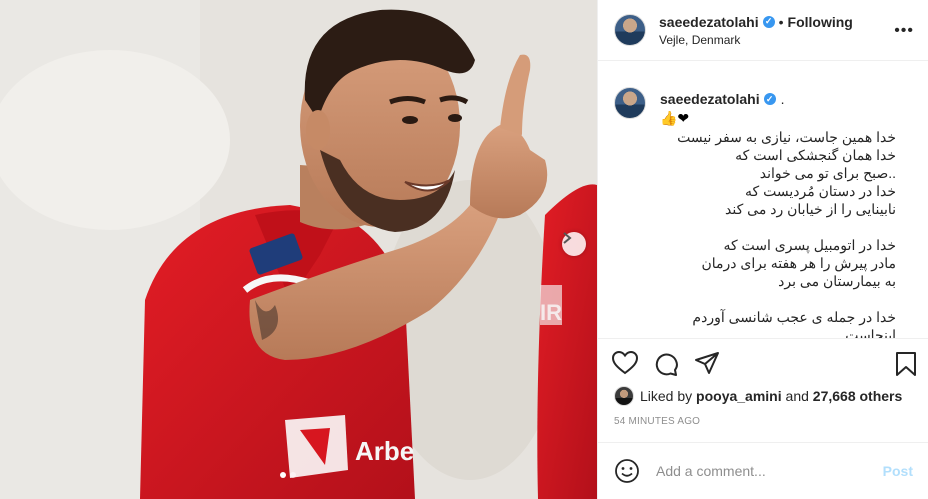  I want to click on post-location: Vejle, Denmark, so click(756, 40).